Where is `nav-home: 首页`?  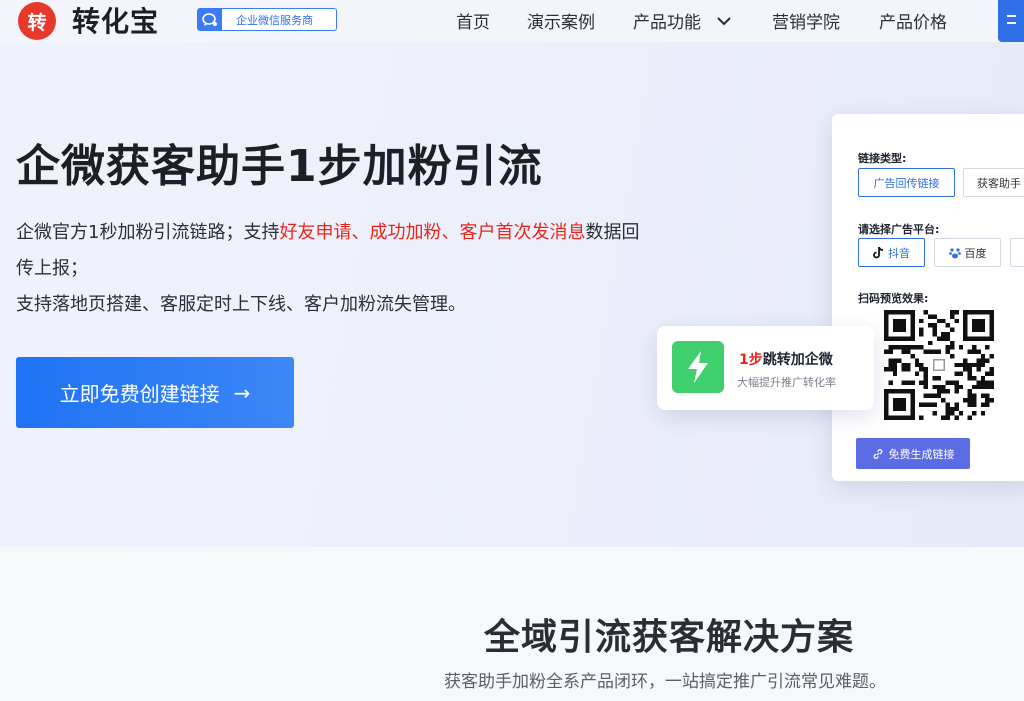 nav-home: 首页 is located at coordinates (473, 20).